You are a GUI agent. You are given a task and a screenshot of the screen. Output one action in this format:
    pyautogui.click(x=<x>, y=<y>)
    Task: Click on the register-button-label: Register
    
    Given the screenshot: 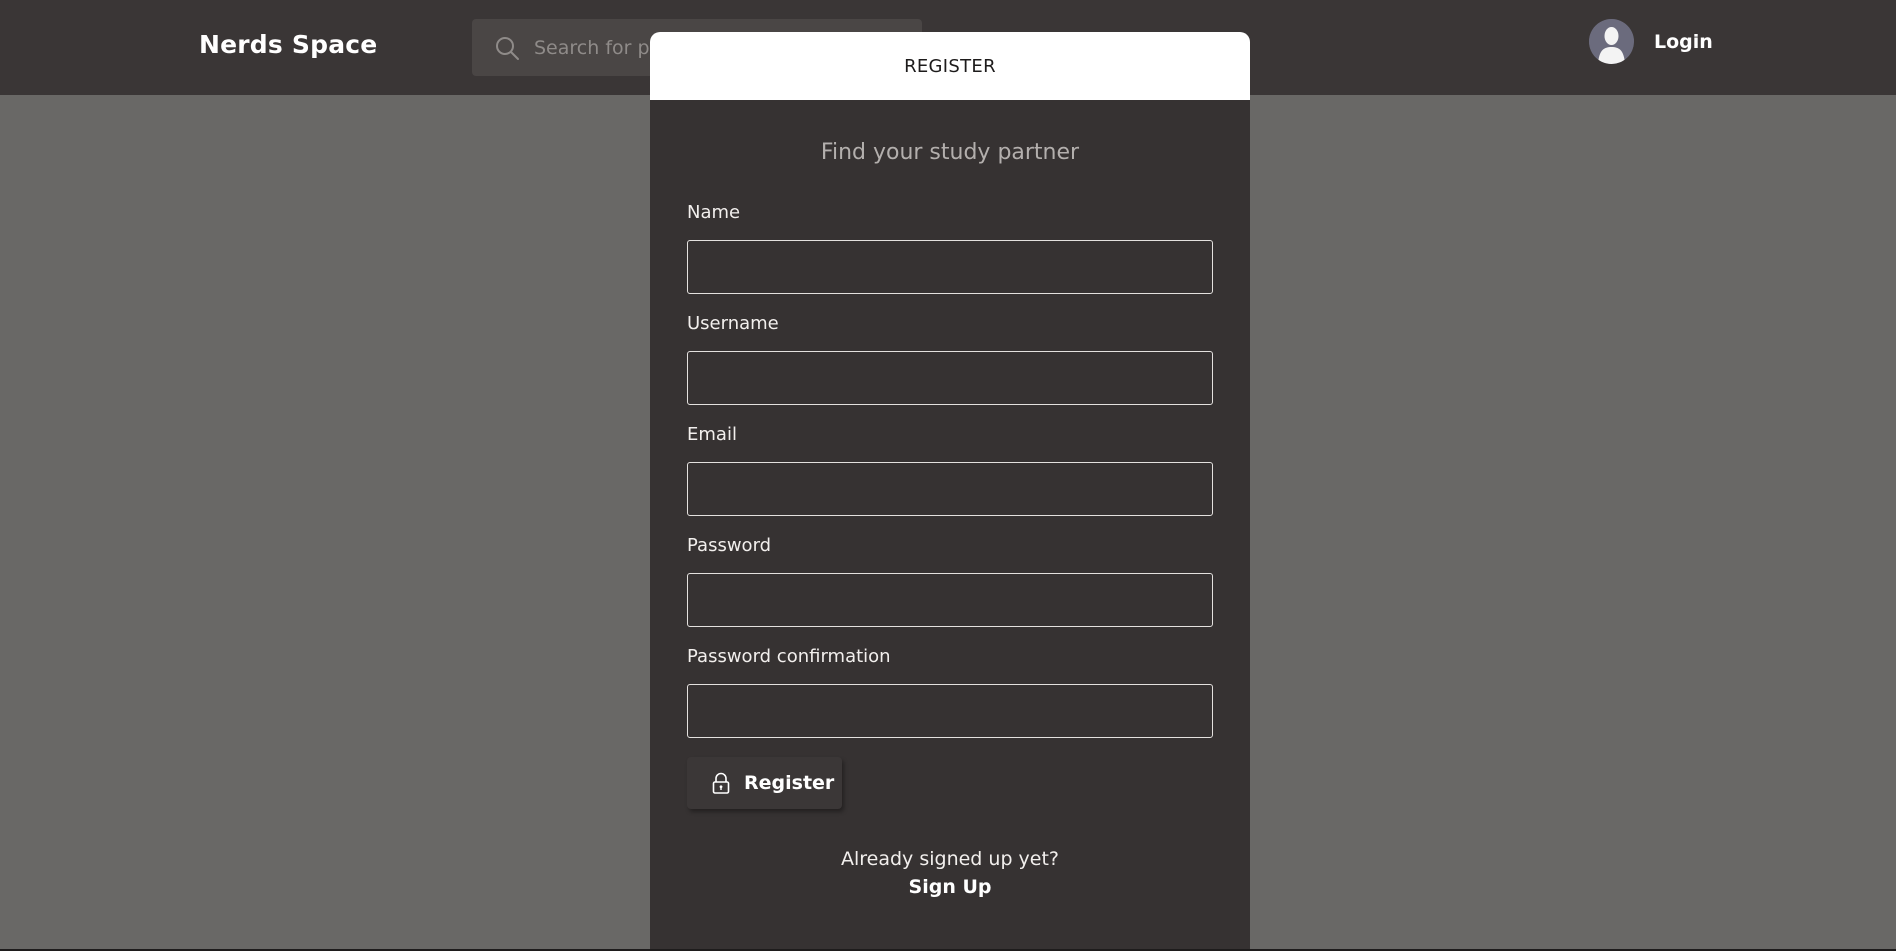 What is the action you would take?
    pyautogui.click(x=789, y=783)
    